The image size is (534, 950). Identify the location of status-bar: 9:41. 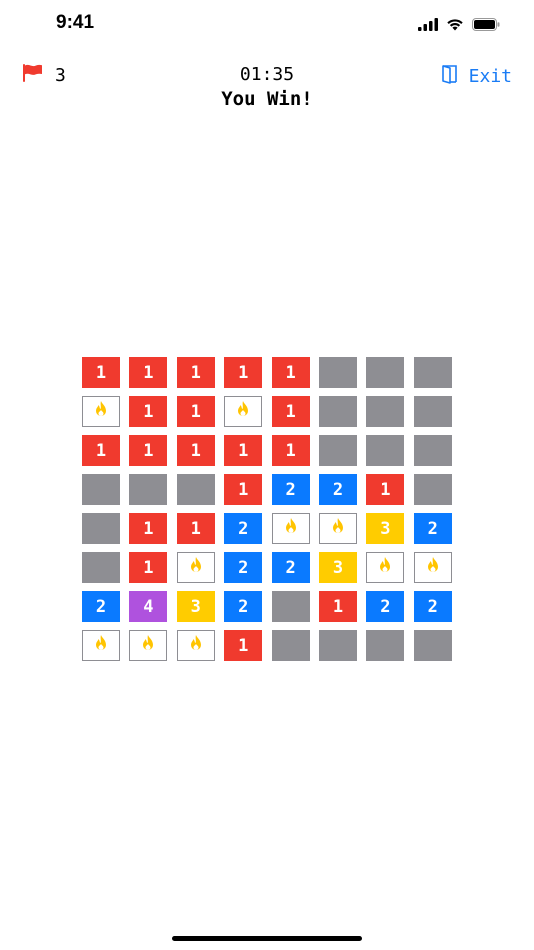
(267, 25).